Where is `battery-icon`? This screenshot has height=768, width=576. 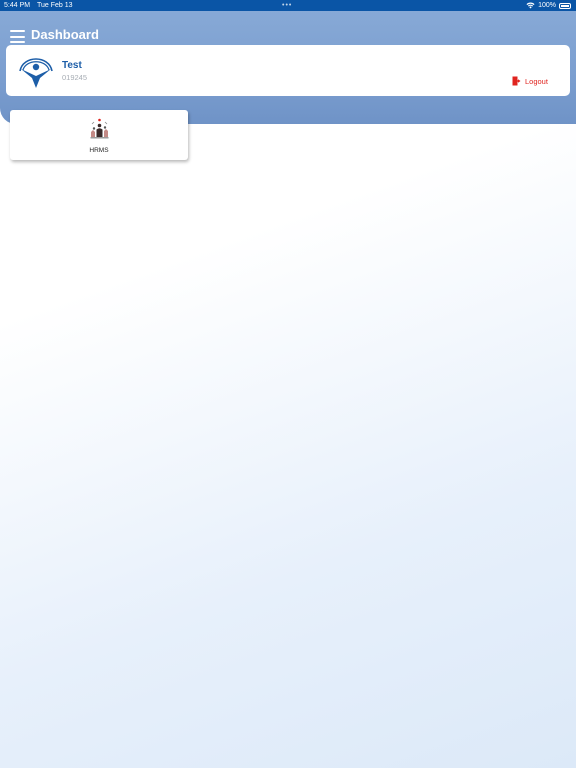 battery-icon is located at coordinates (565, 5).